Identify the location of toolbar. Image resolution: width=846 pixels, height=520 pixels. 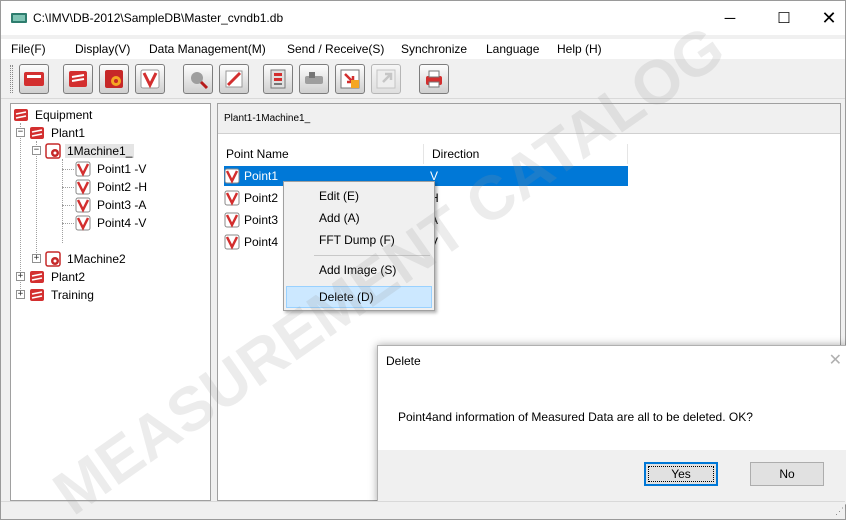
(423, 79).